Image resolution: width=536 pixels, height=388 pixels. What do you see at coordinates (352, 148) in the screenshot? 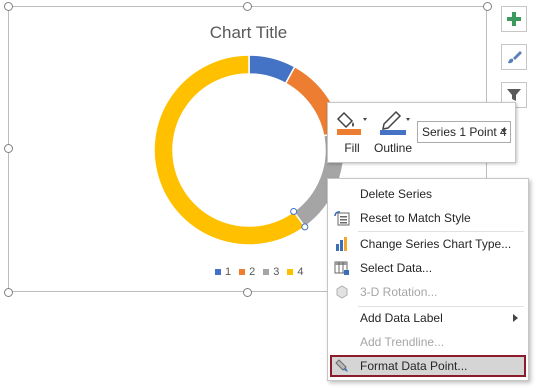
I see `fill-label: Fill` at bounding box center [352, 148].